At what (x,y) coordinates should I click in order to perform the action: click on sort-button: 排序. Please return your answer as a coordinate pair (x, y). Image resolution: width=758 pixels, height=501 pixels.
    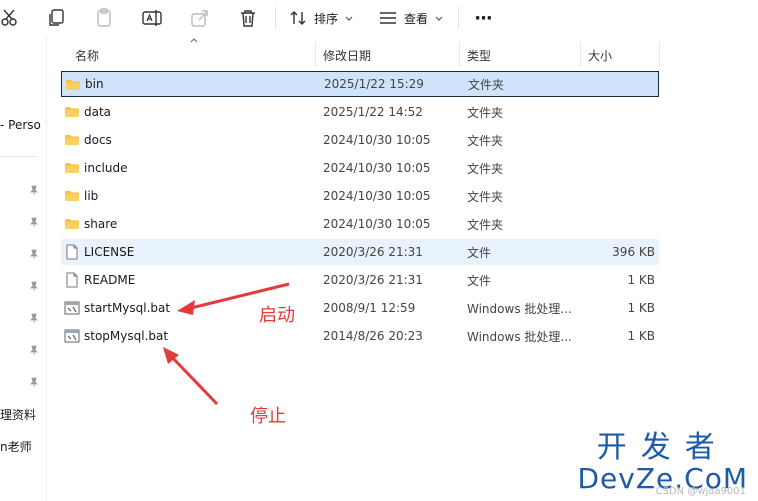
    Looking at the image, I should click on (323, 18).